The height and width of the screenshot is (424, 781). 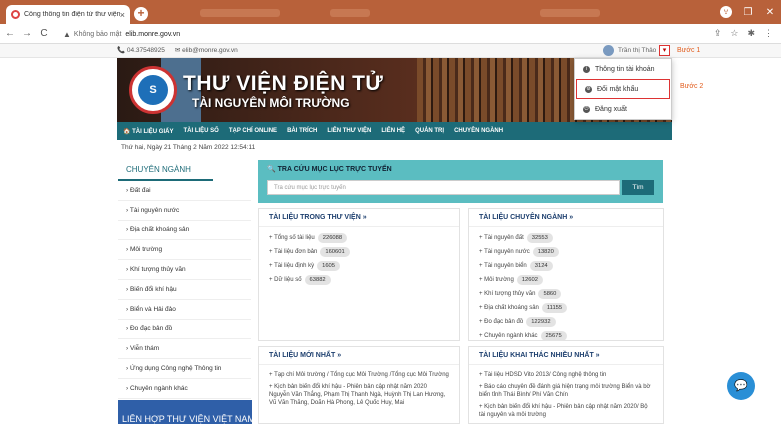 What do you see at coordinates (200, 131) in the screenshot?
I see `menu-item: TÀI LIỆU SỐ` at bounding box center [200, 131].